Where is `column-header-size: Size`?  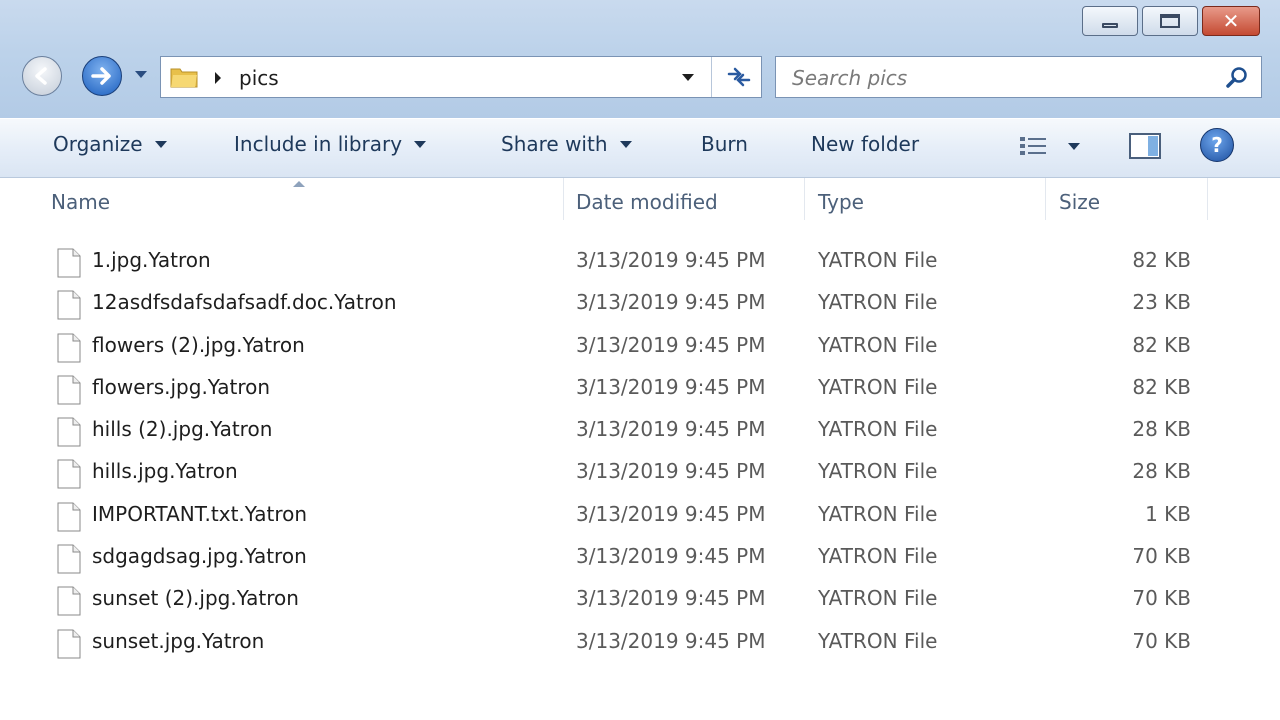
column-header-size: Size is located at coordinates (1079, 202).